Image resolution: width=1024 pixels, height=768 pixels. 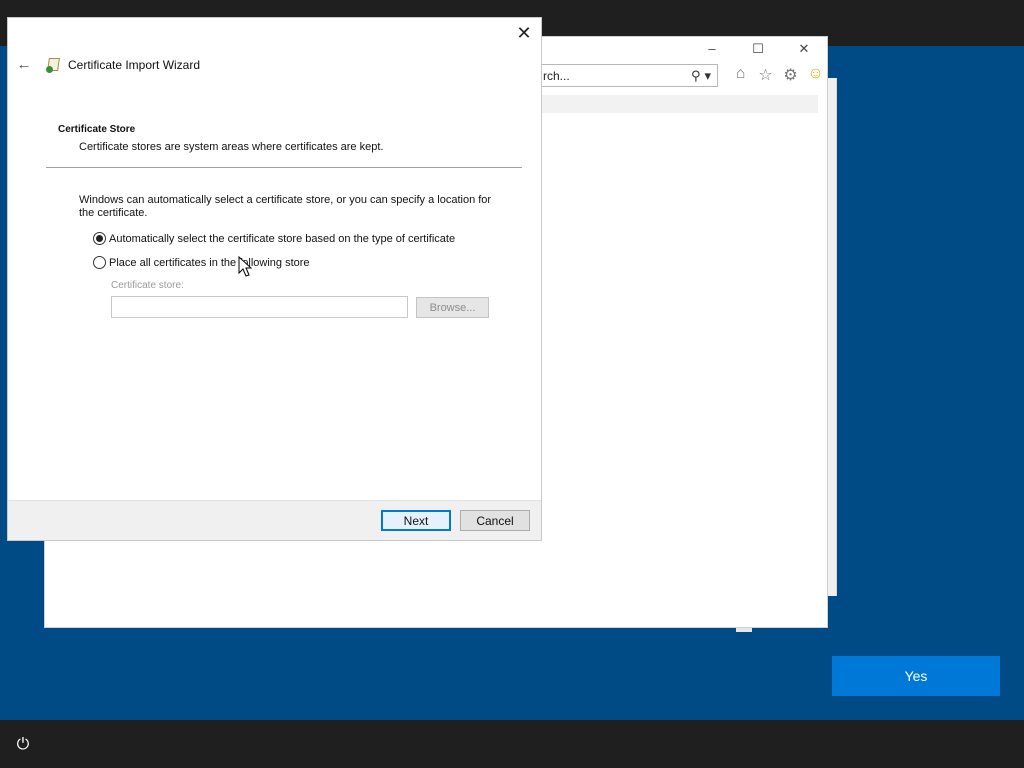 What do you see at coordinates (765, 75) in the screenshot?
I see `star-icon: ☆` at bounding box center [765, 75].